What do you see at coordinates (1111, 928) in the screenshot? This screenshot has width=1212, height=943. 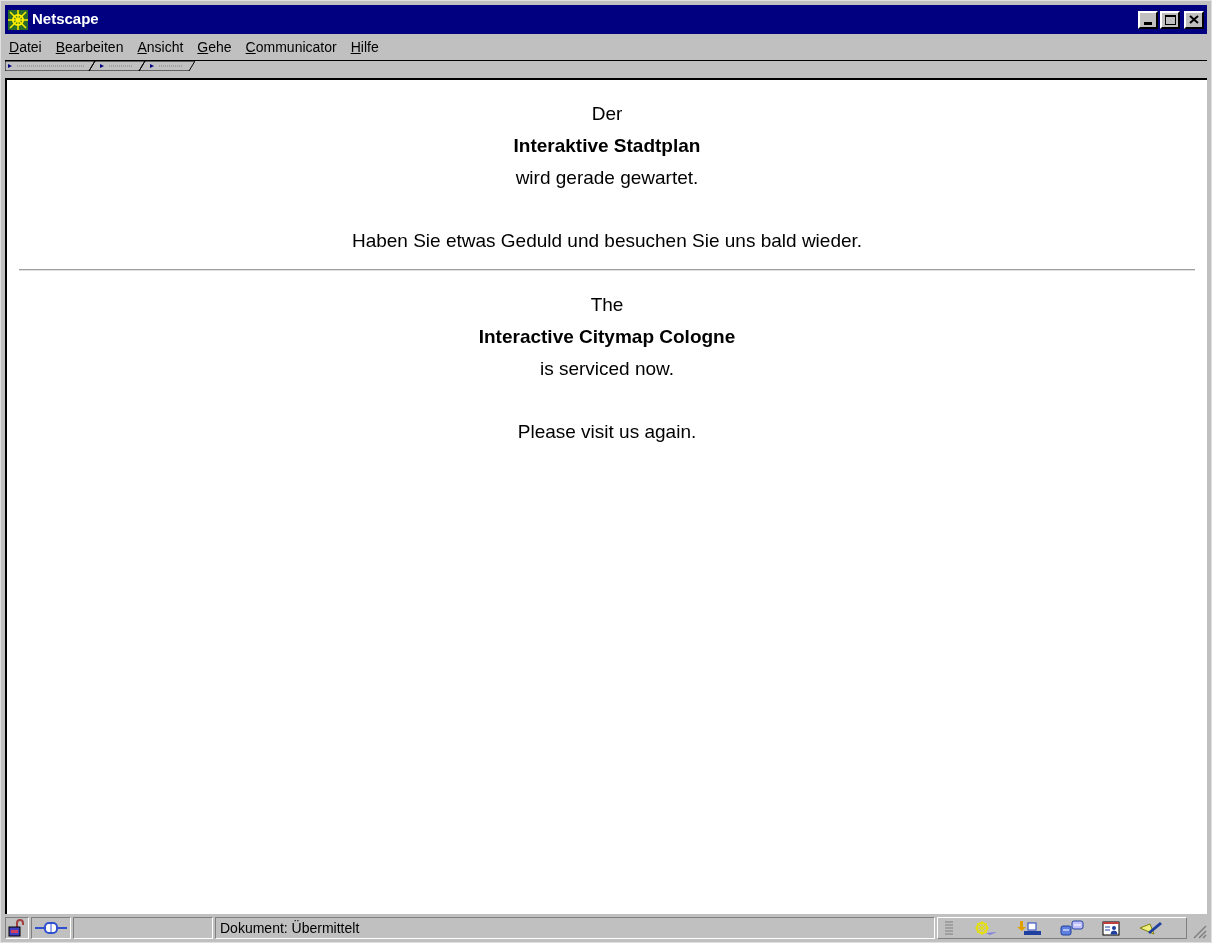 I see `address-card-icon` at bounding box center [1111, 928].